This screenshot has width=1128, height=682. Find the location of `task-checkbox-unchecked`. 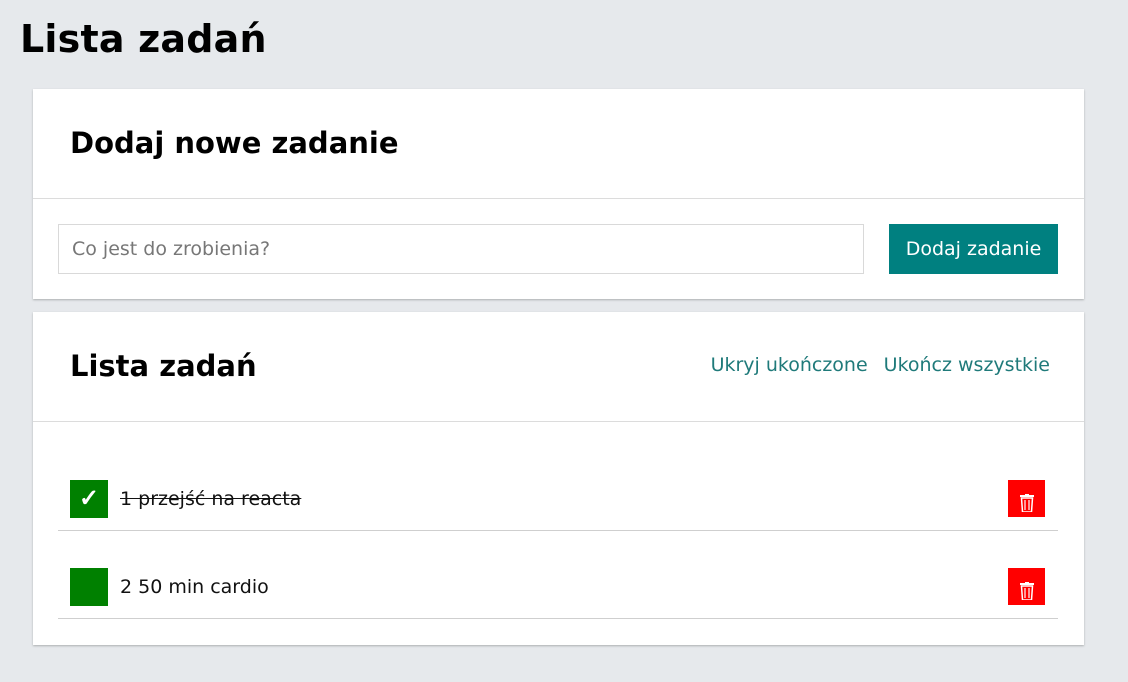

task-checkbox-unchecked is located at coordinates (89, 587).